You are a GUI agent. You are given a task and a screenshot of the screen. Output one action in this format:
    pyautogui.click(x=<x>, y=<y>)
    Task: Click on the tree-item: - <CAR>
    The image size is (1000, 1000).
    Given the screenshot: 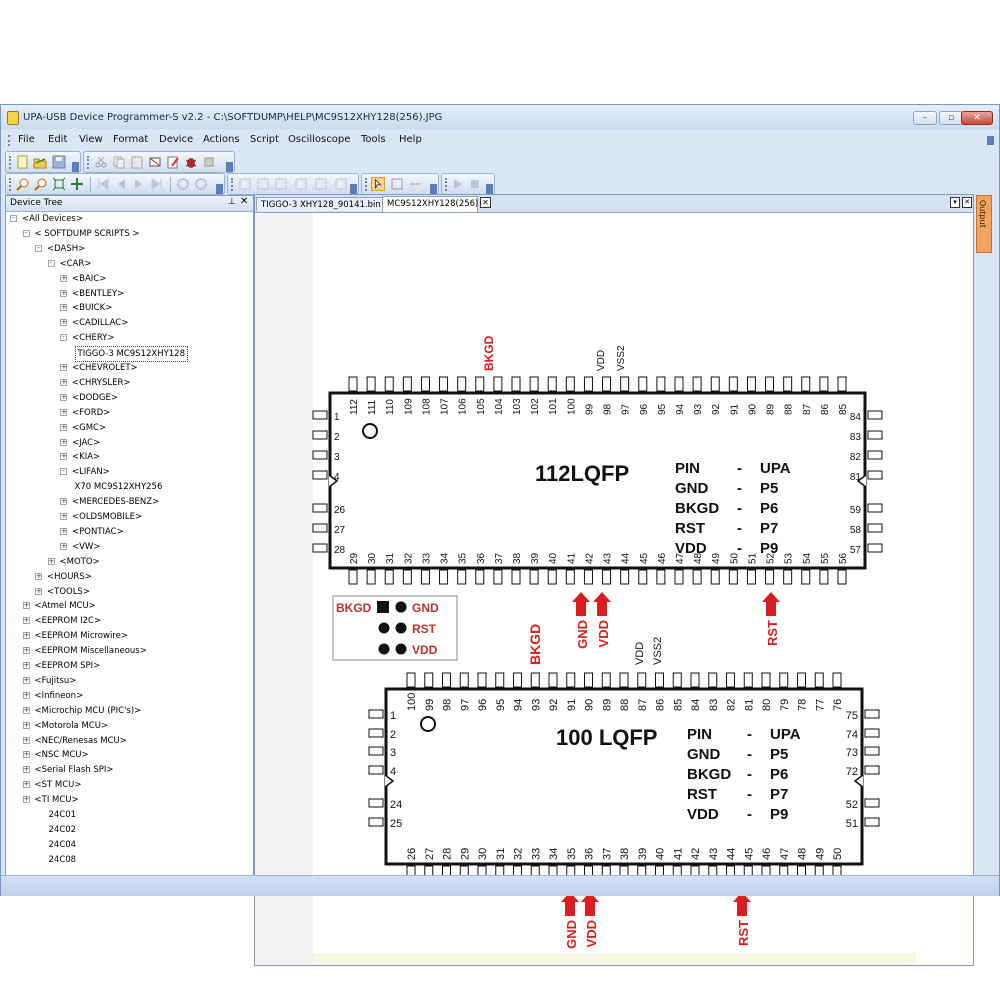 What is the action you would take?
    pyautogui.click(x=129, y=264)
    